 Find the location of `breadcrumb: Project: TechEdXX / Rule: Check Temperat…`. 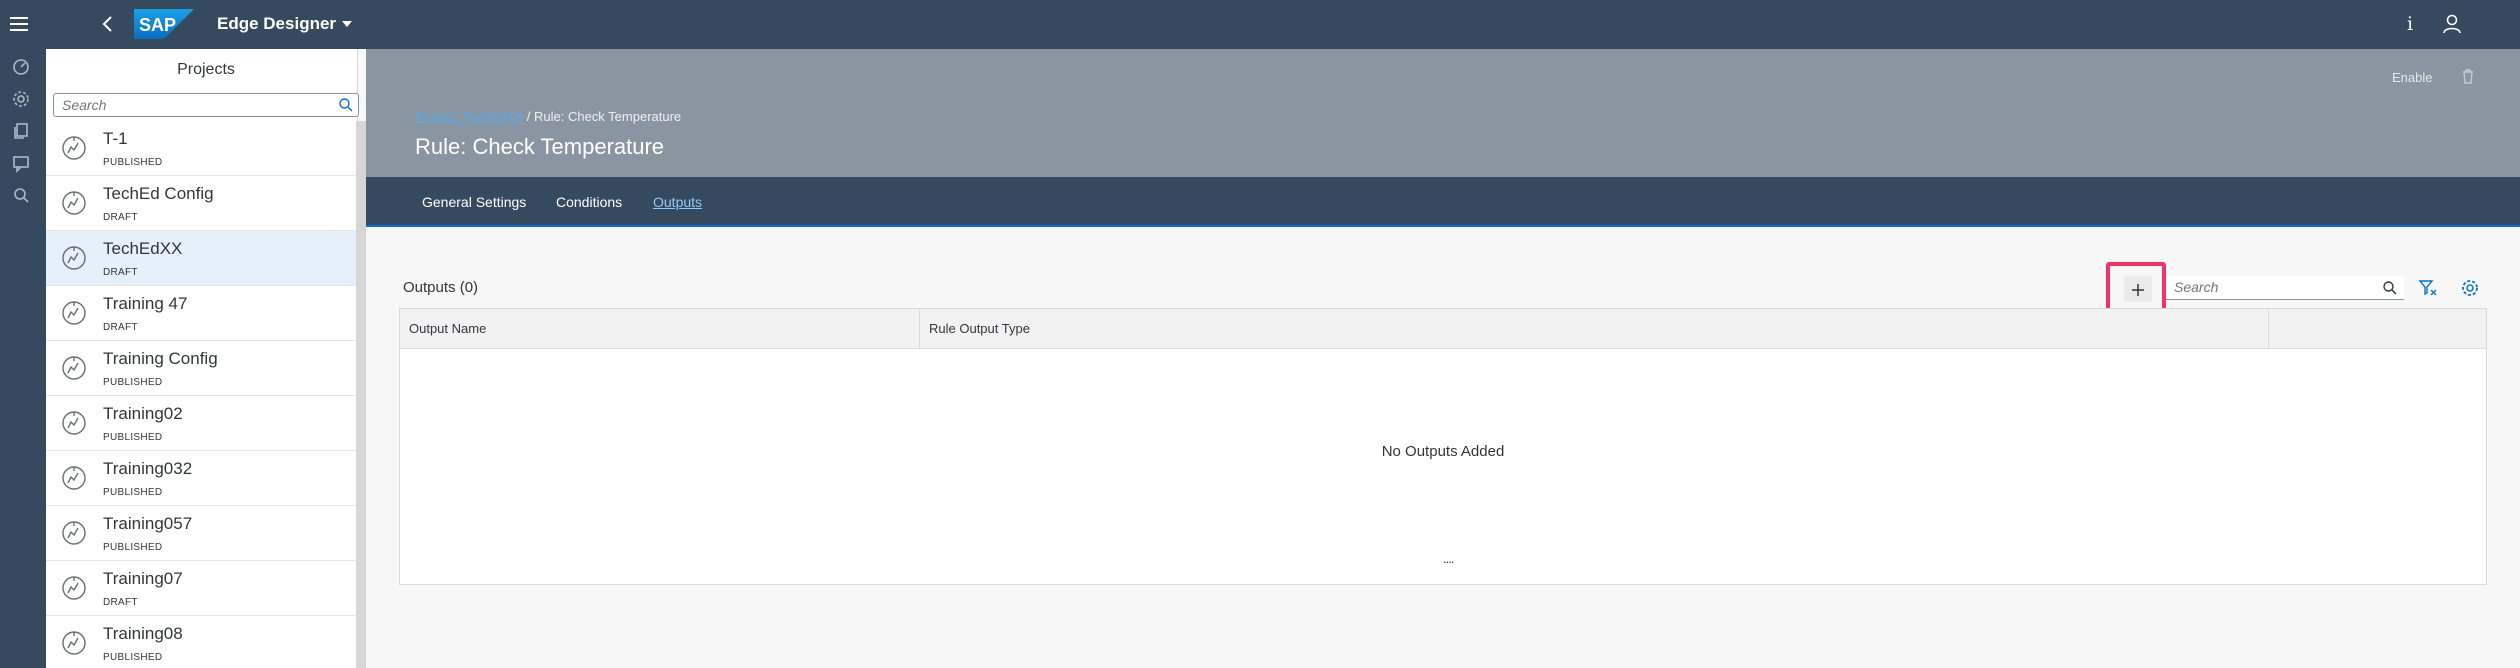

breadcrumb: Project: TechEdXX / Rule: Check Temperat… is located at coordinates (548, 116).